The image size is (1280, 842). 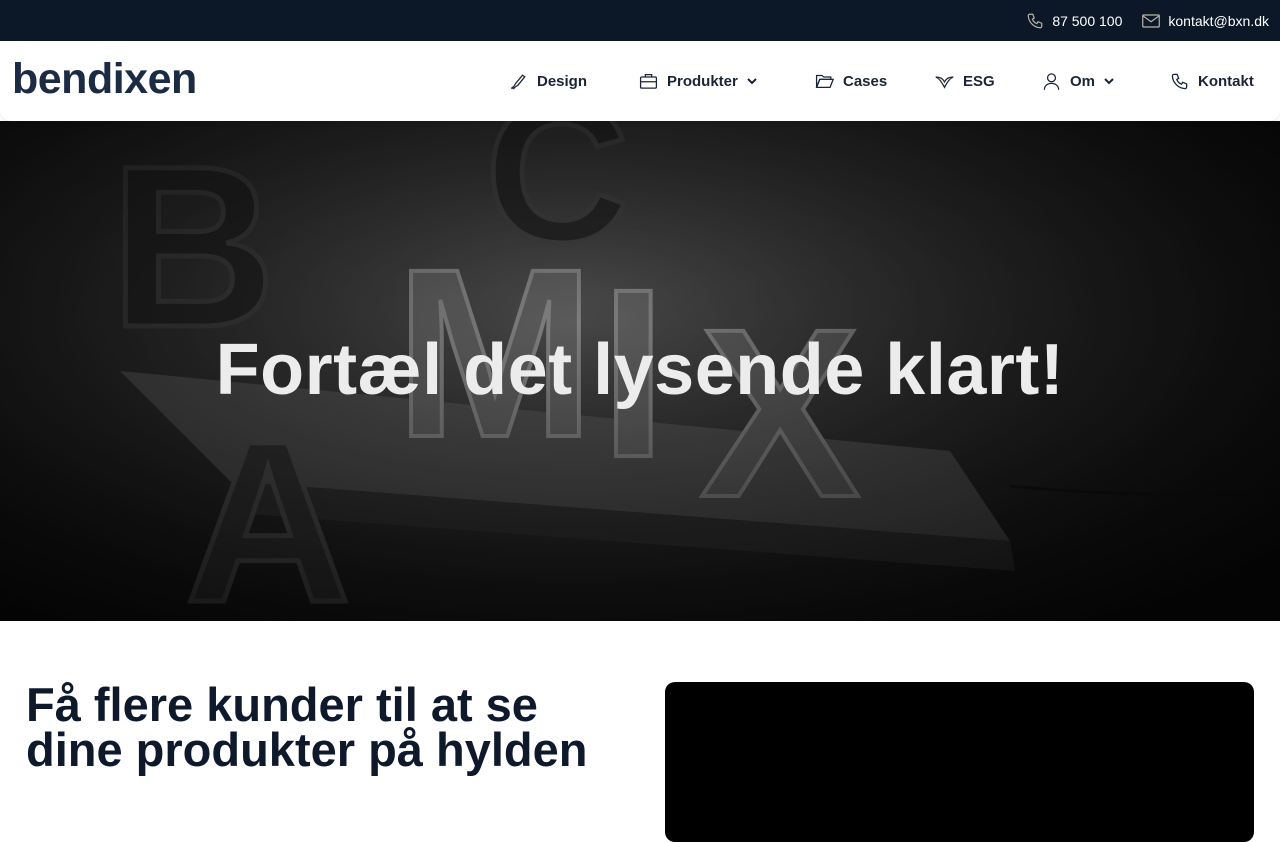 What do you see at coordinates (648, 81) in the screenshot?
I see `briefcase-icon` at bounding box center [648, 81].